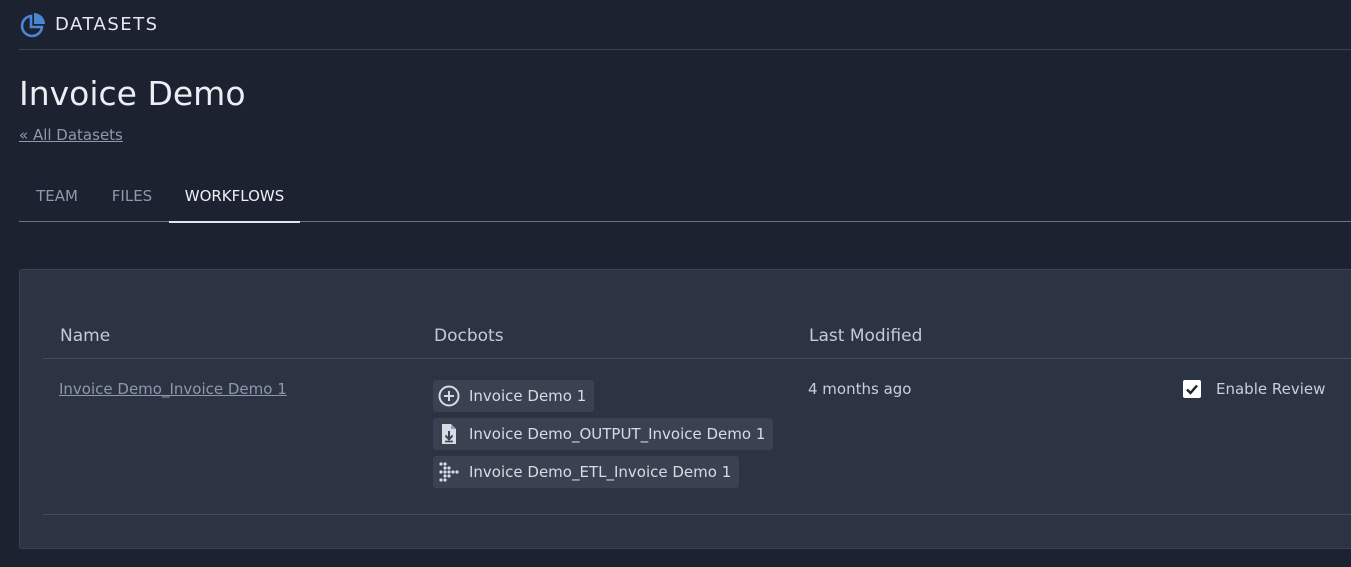  Describe the element at coordinates (617, 434) in the screenshot. I see `docbot-label: Invoice Demo_OUTPUT_Invoice Demo 1` at that location.